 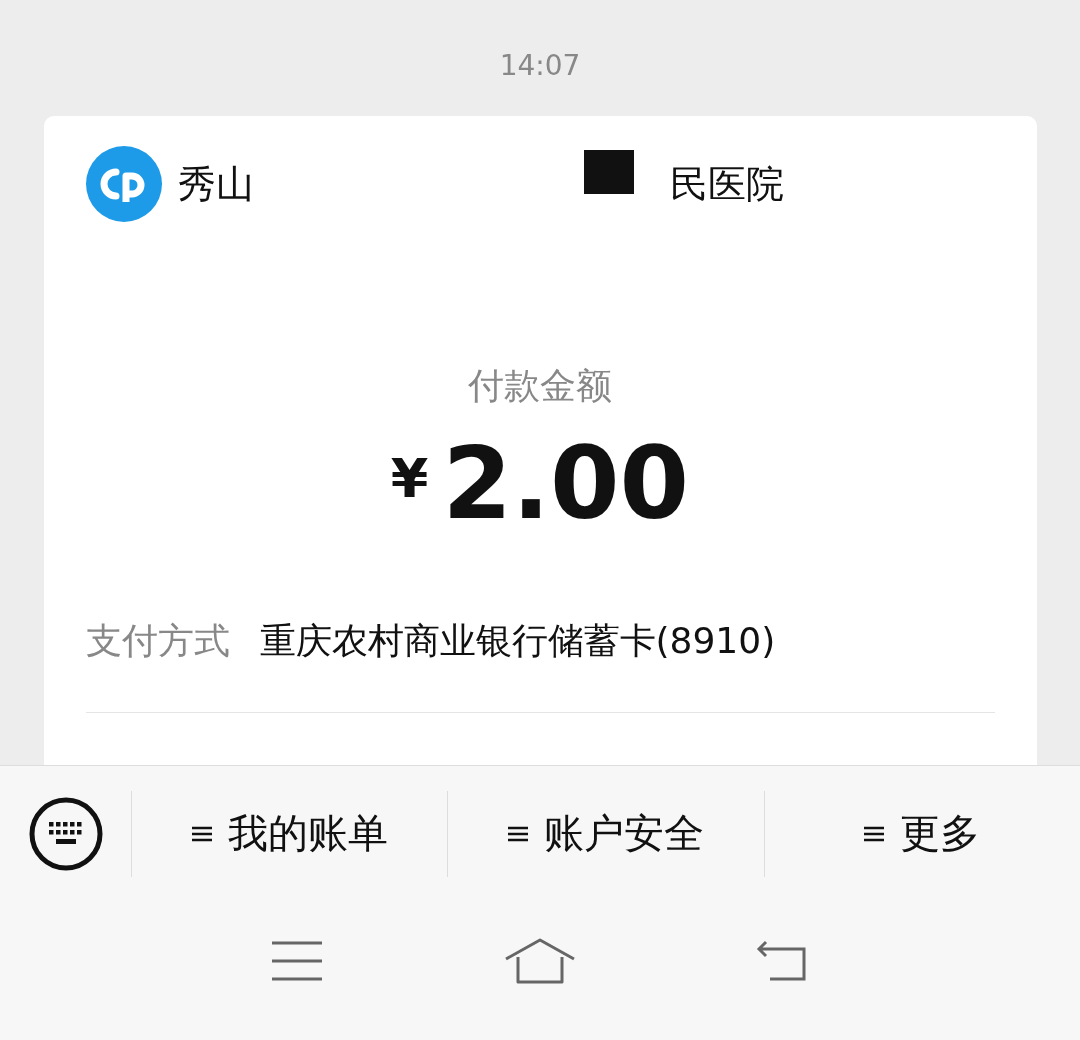 I want to click on payment-amount: 2.00, so click(x=566, y=484).